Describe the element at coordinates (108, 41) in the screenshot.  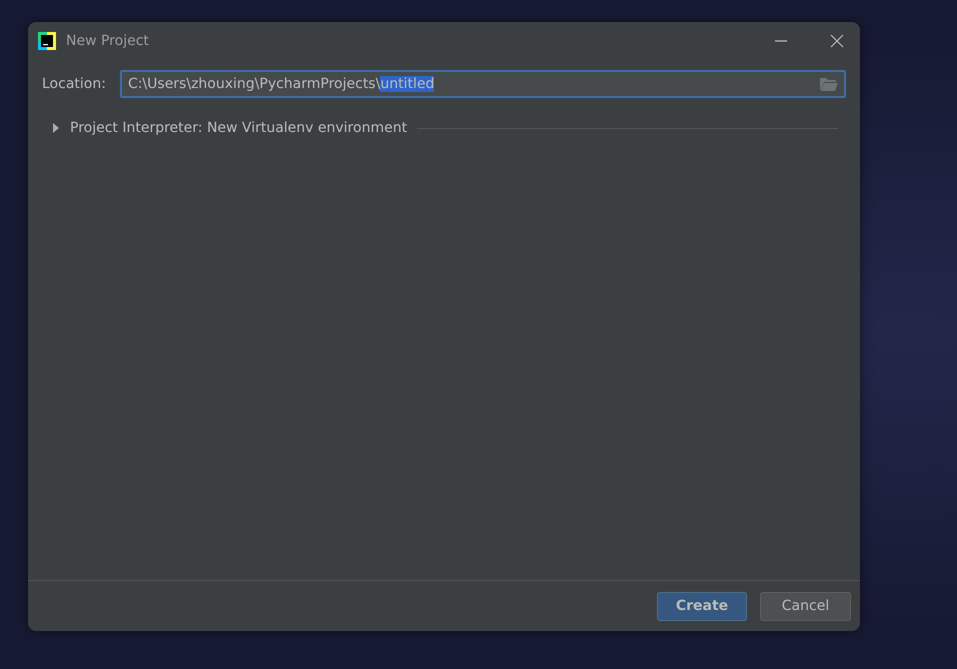
I see `window-title: New Project` at that location.